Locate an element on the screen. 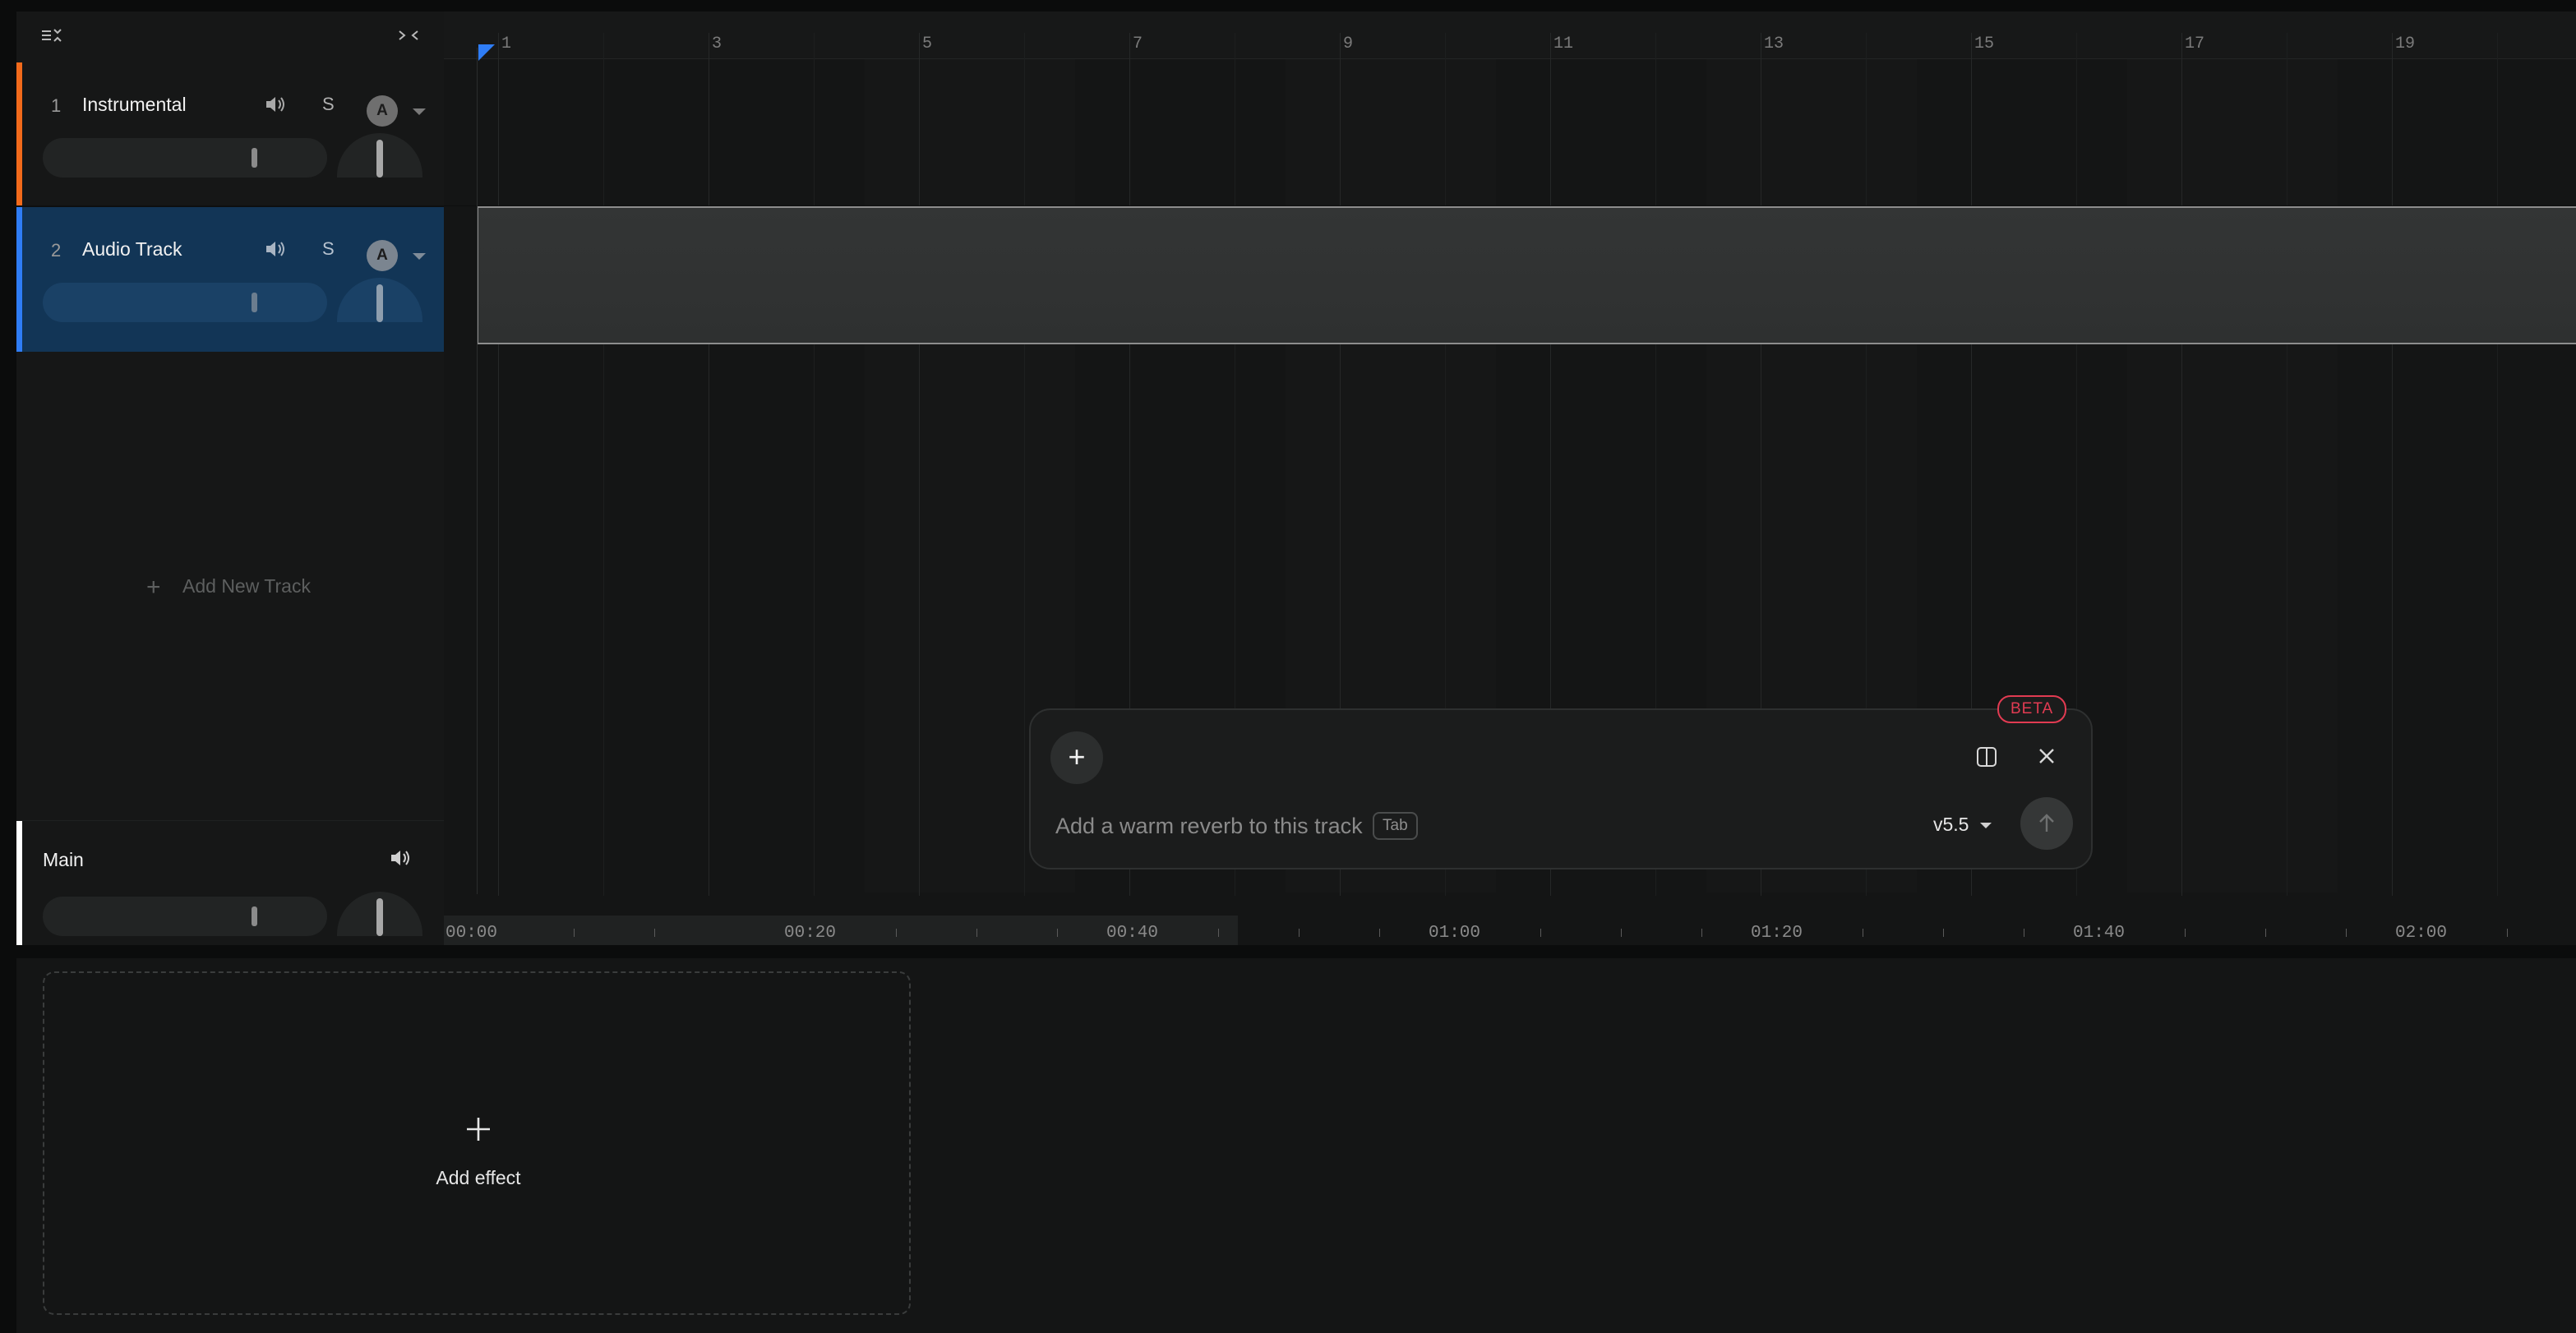 This screenshot has width=2576, height=1333. bar-label: 7 is located at coordinates (1138, 44).